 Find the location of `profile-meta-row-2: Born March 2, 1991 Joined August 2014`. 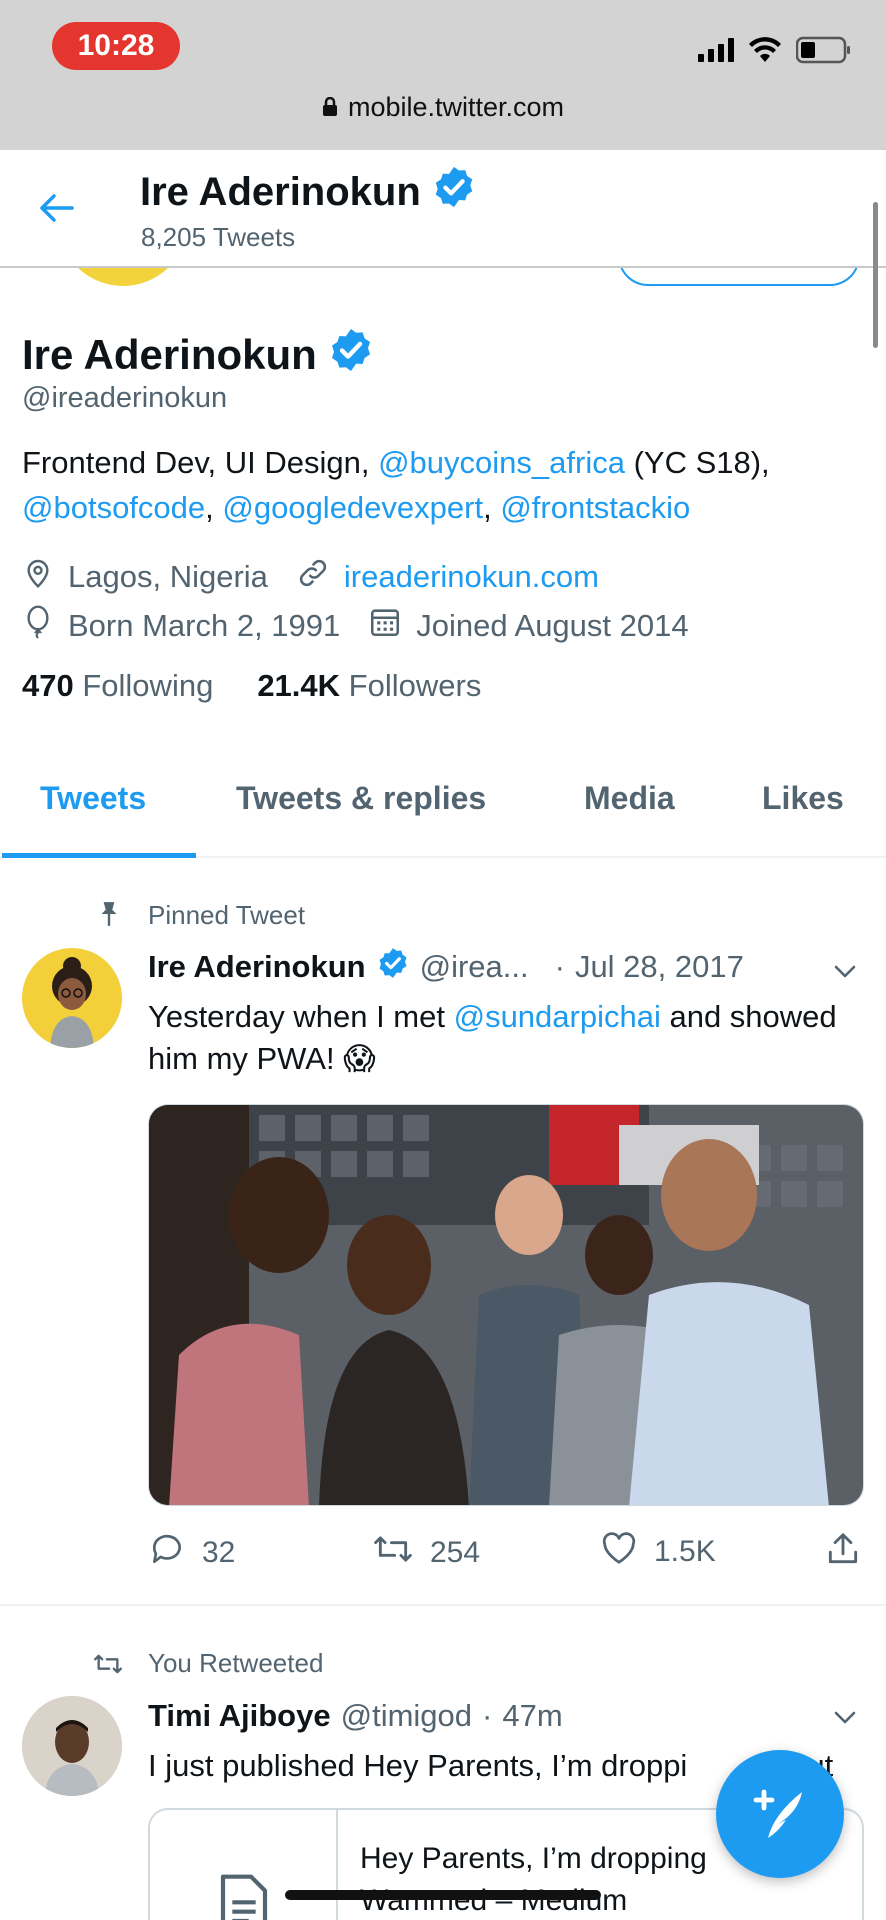

profile-meta-row-2: Born March 2, 1991 Joined August 2014 is located at coordinates (369, 626).